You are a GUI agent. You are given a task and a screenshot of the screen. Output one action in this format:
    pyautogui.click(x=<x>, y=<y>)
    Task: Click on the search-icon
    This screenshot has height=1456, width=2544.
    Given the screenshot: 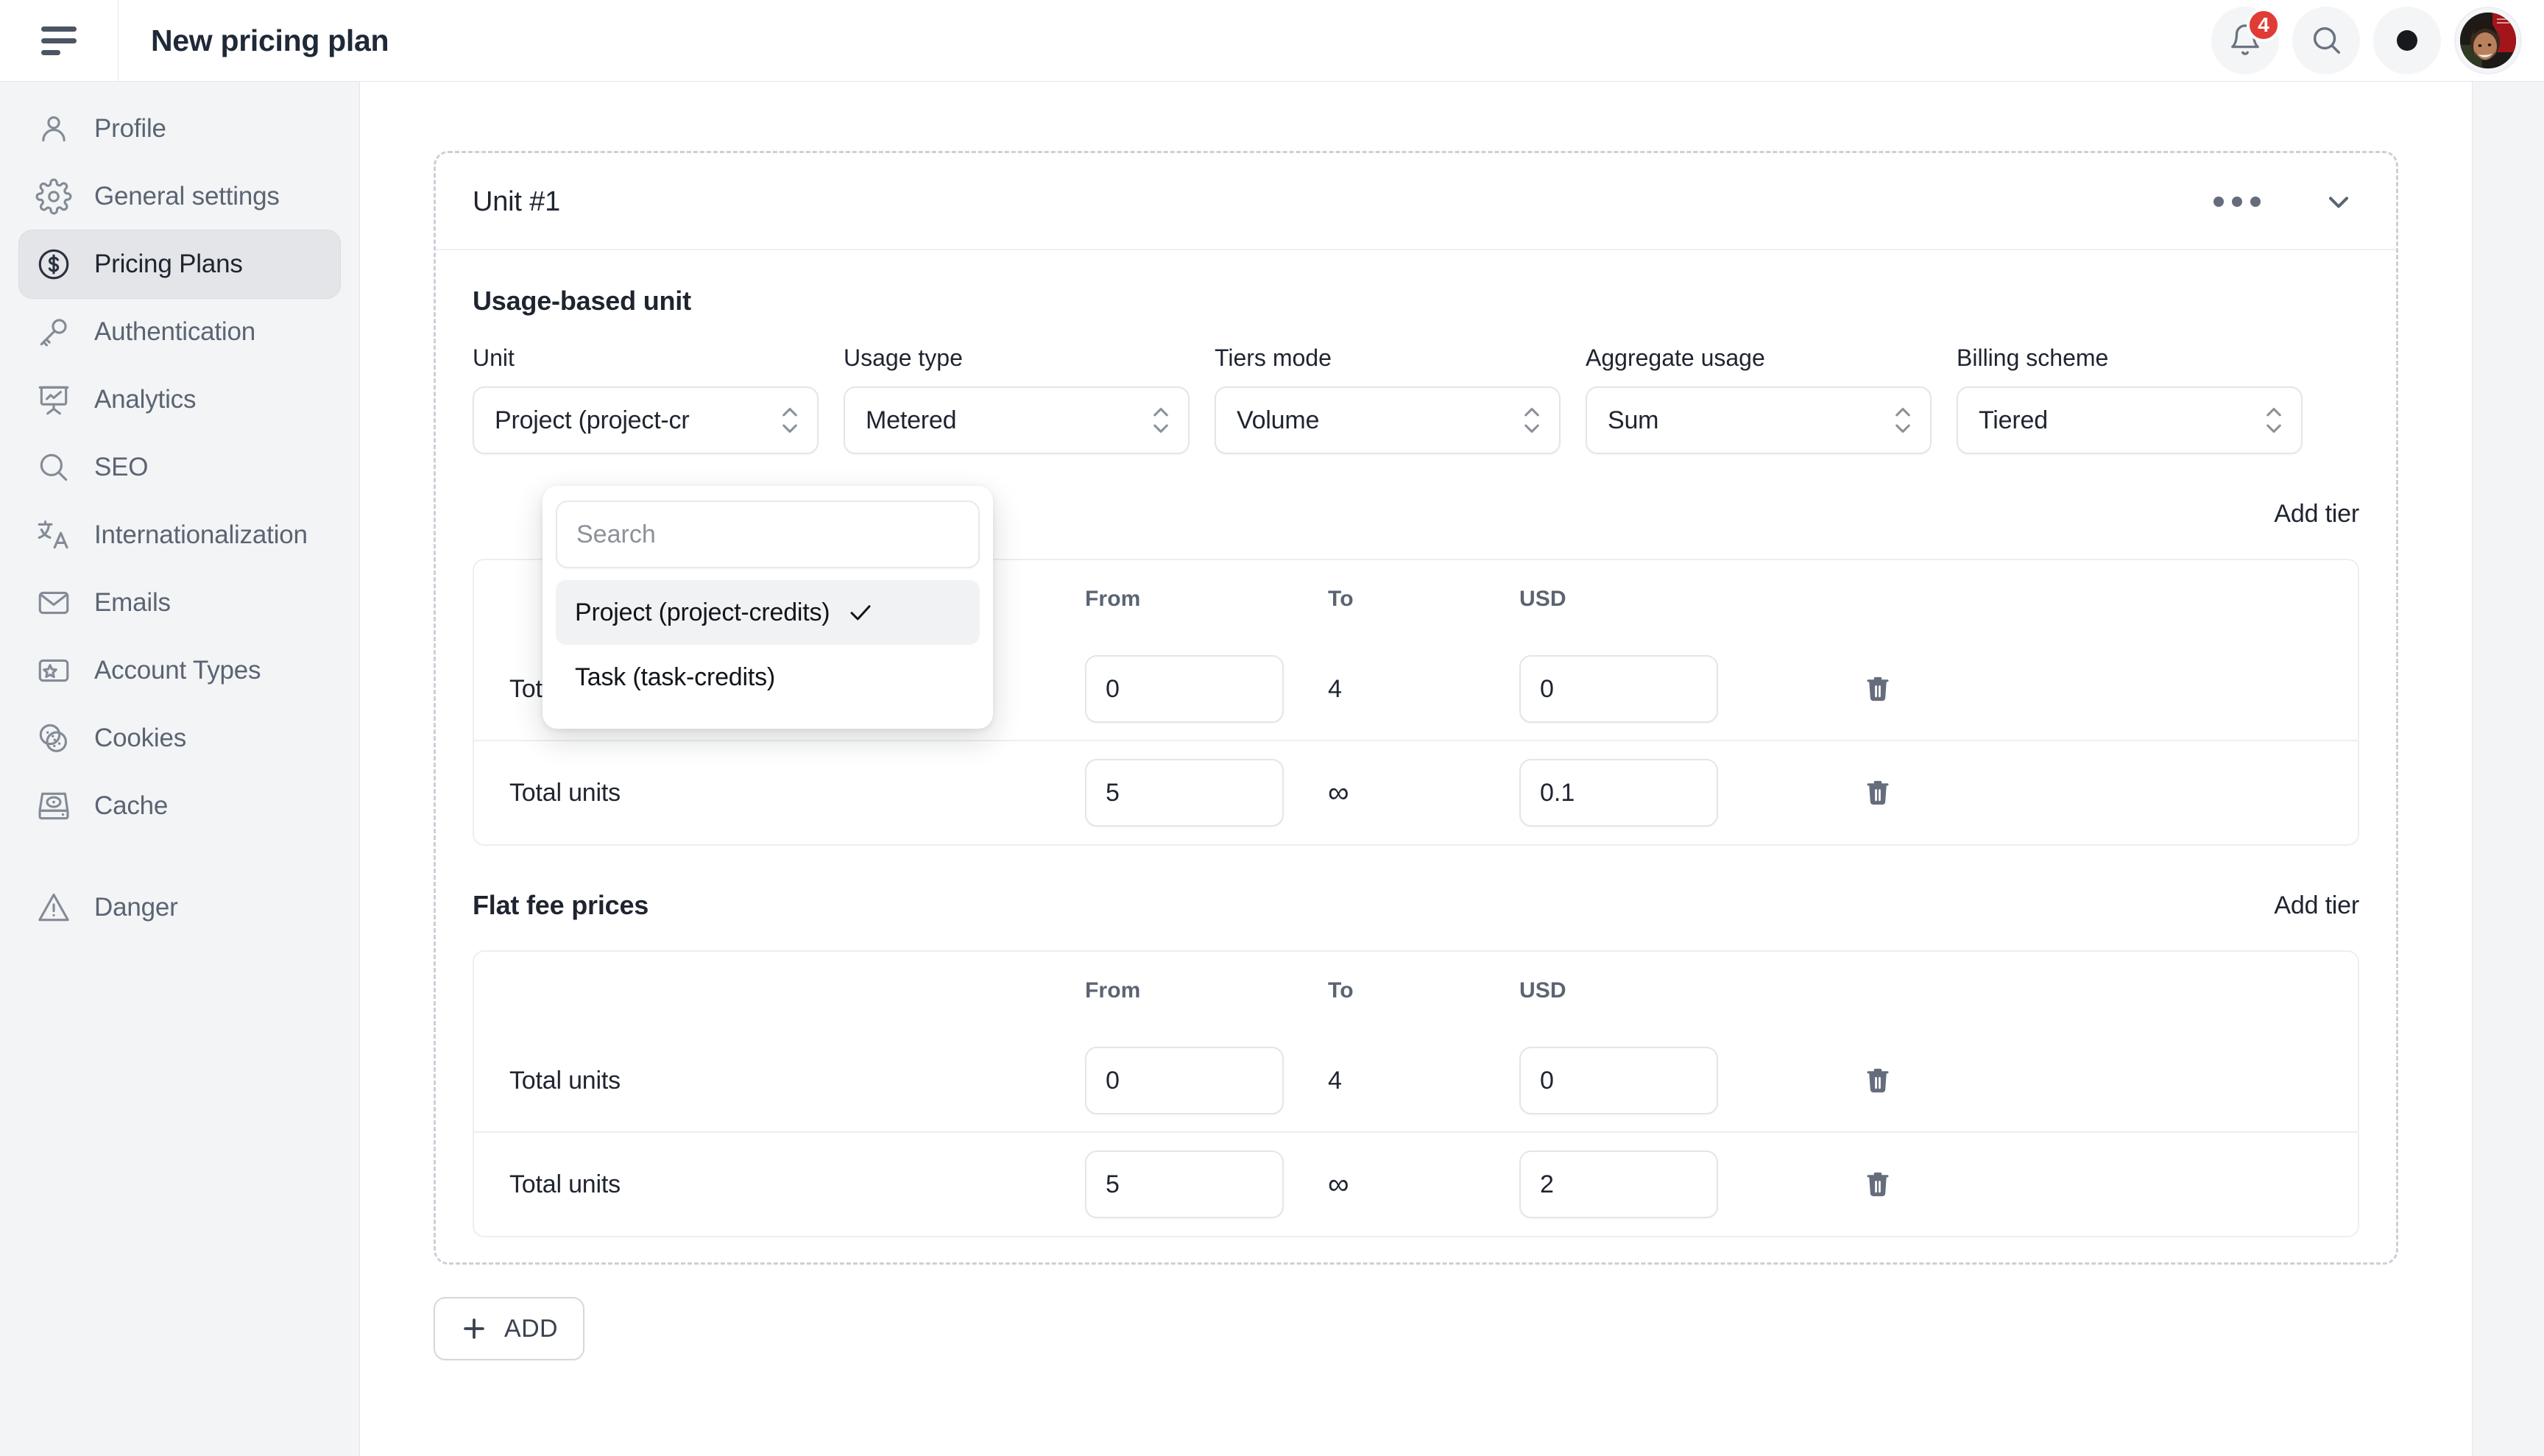 What is the action you would take?
    pyautogui.click(x=2326, y=41)
    